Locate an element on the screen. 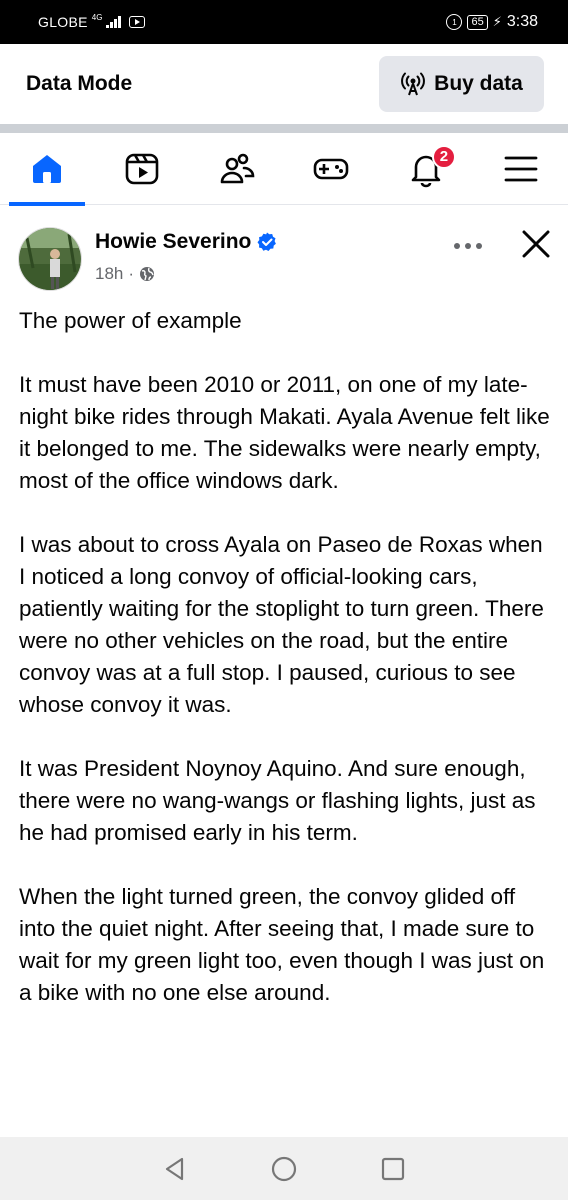 Image resolution: width=568 pixels, height=1200 pixels. recents-button is located at coordinates (393, 1169).